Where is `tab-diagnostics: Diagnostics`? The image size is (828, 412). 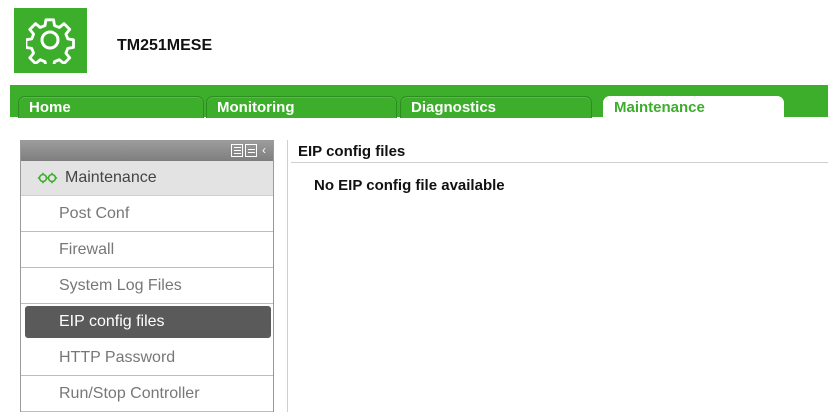 tab-diagnostics: Diagnostics is located at coordinates (496, 107).